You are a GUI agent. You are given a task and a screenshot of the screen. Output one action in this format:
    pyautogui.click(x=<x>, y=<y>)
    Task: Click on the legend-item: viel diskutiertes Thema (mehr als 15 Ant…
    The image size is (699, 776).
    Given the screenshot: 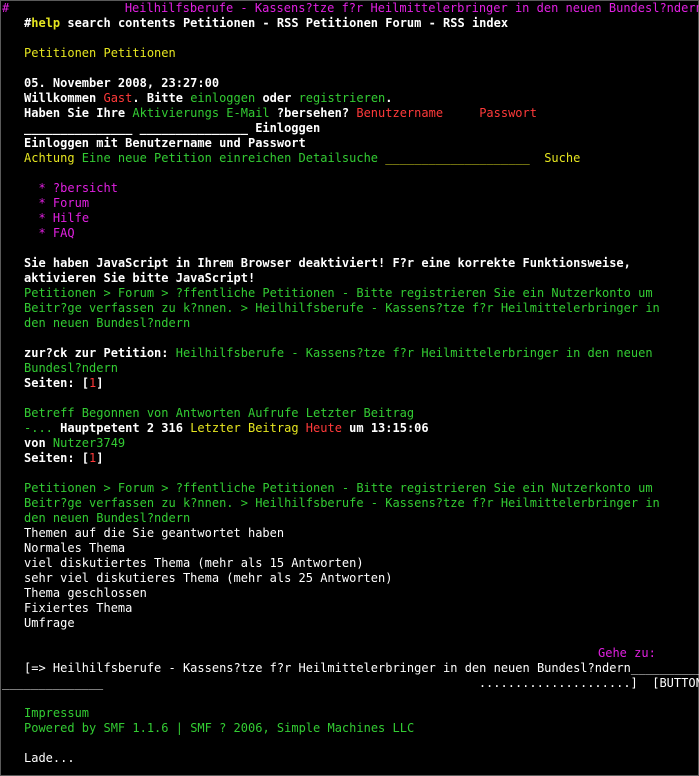 What is the action you would take?
    pyautogui.click(x=194, y=563)
    